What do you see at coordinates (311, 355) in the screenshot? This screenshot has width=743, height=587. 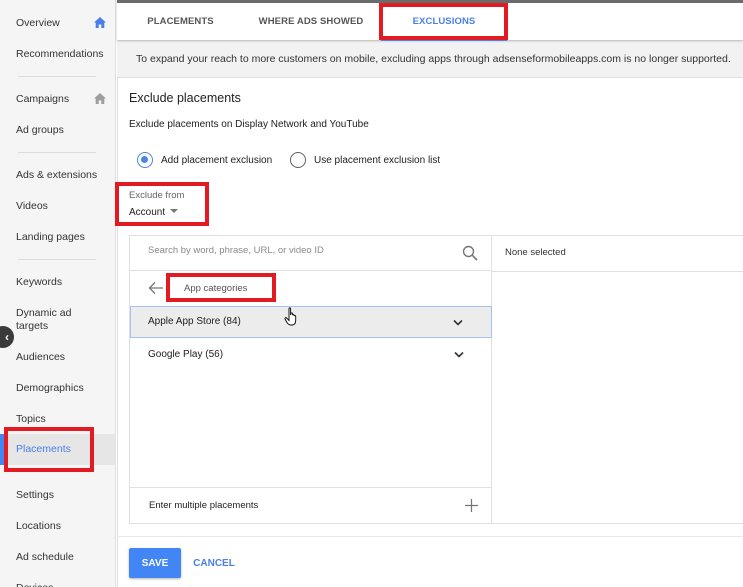 I see `list-item-google-play: Google Play (56)` at bounding box center [311, 355].